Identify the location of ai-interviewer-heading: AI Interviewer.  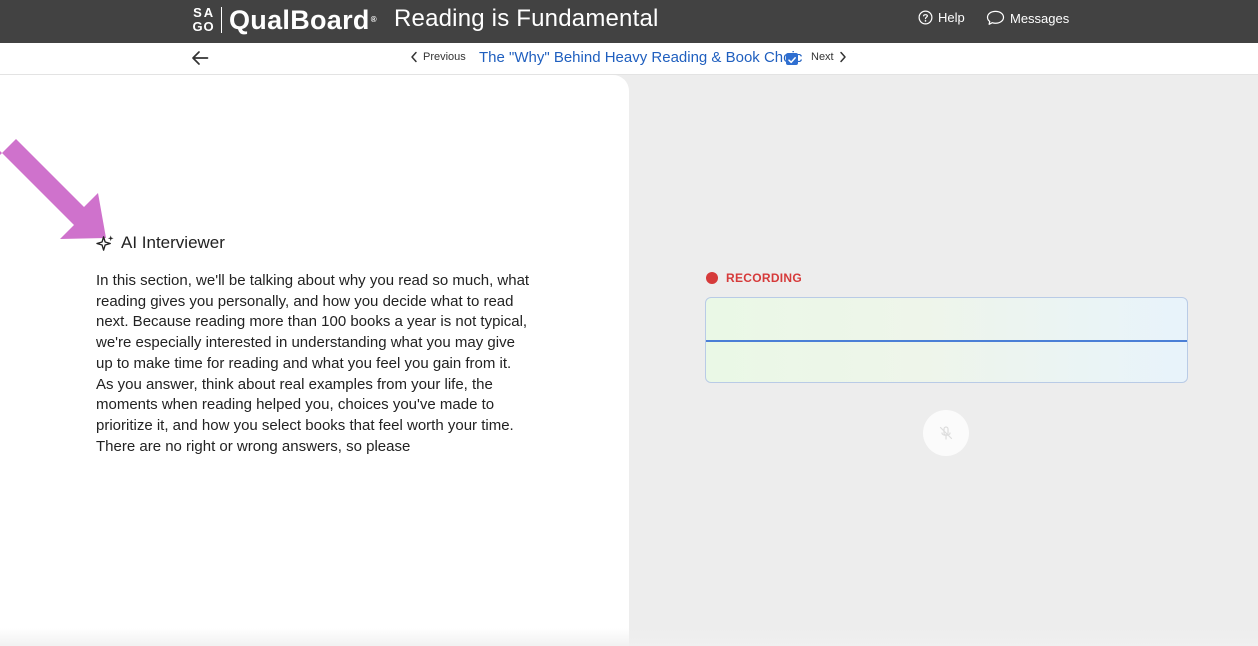
(160, 243).